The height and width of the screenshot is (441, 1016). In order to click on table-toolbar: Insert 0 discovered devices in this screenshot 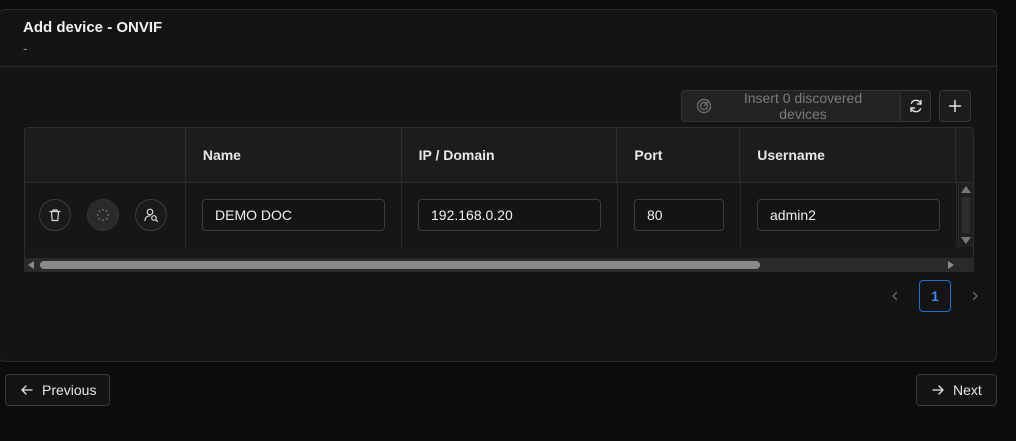, I will do `click(826, 106)`.